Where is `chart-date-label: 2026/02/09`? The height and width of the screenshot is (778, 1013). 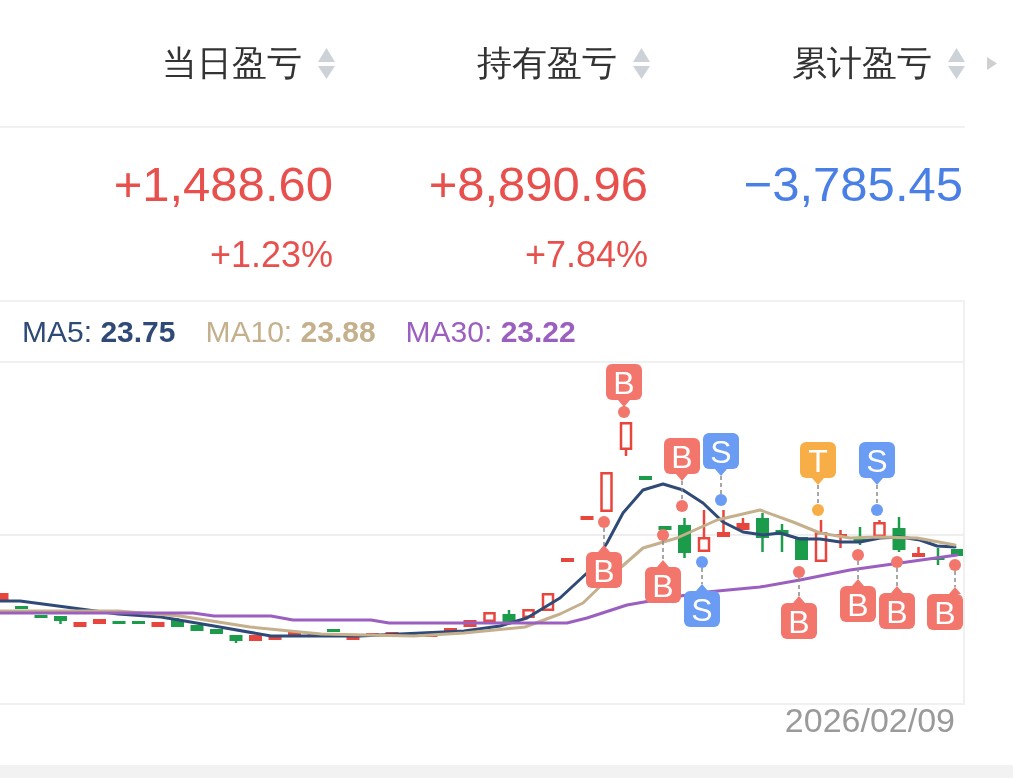 chart-date-label: 2026/02/09 is located at coordinates (869, 720).